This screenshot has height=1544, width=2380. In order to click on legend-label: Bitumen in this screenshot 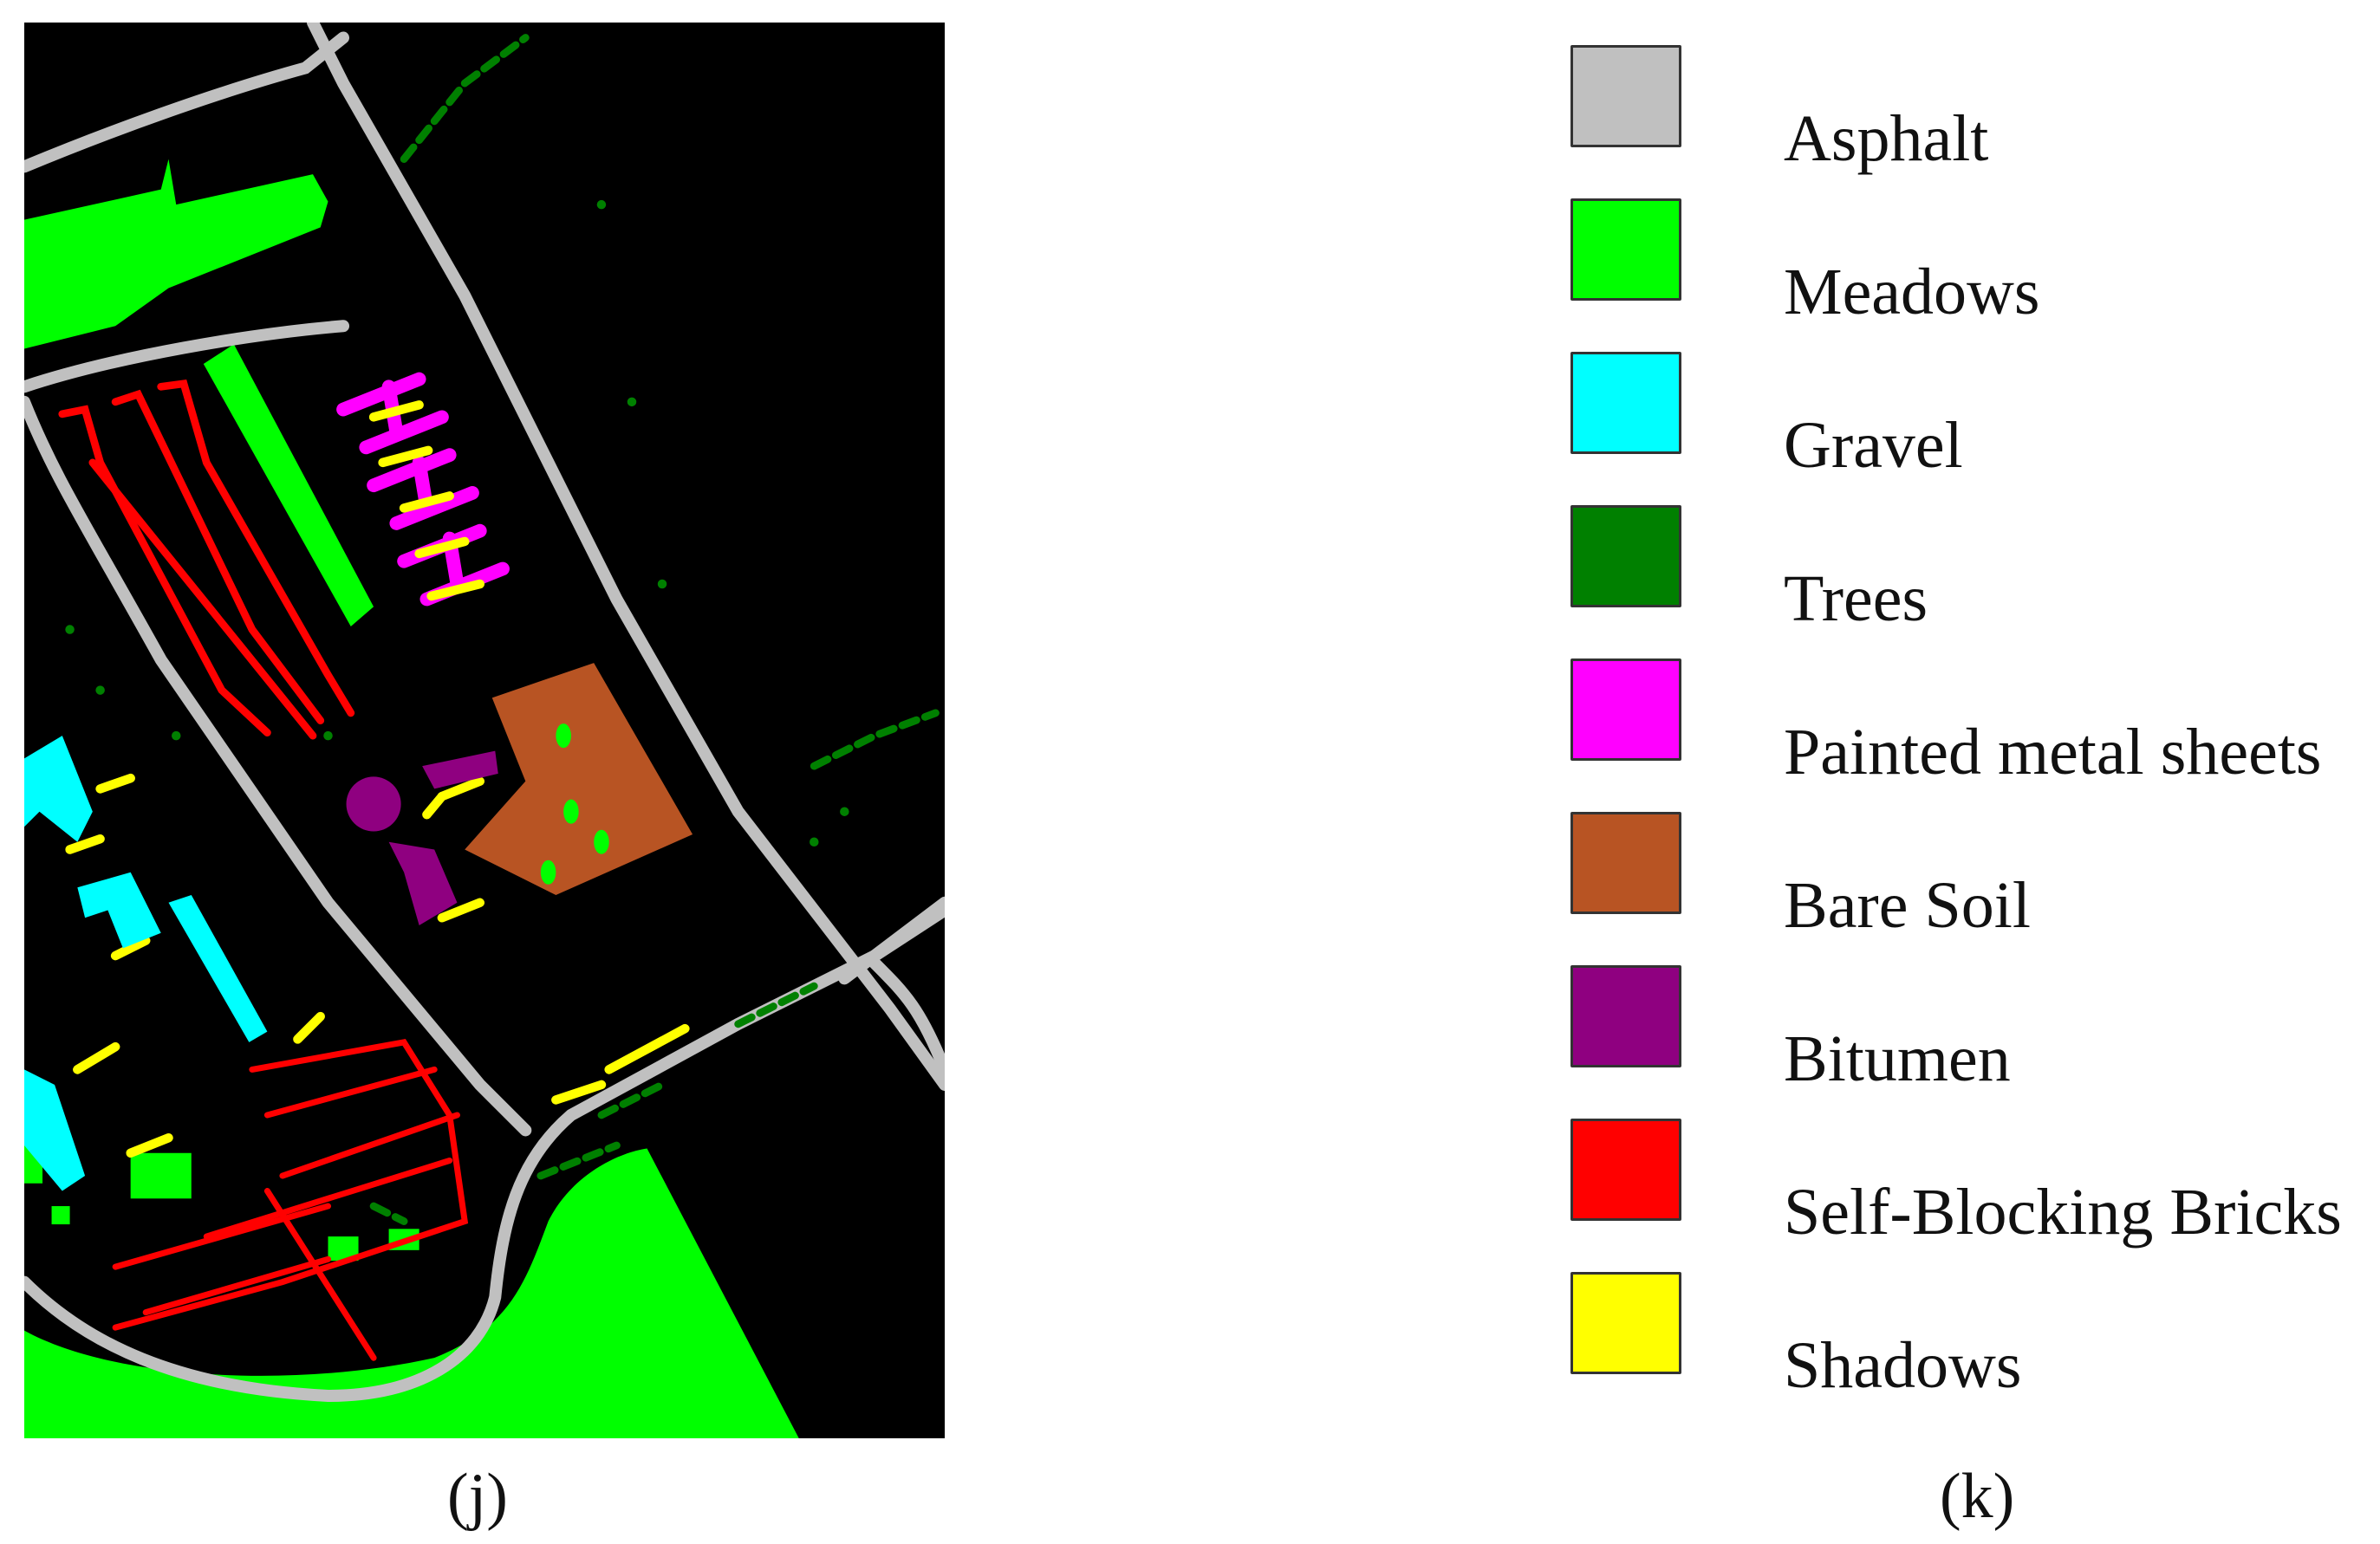, I will do `click(1897, 1059)`.